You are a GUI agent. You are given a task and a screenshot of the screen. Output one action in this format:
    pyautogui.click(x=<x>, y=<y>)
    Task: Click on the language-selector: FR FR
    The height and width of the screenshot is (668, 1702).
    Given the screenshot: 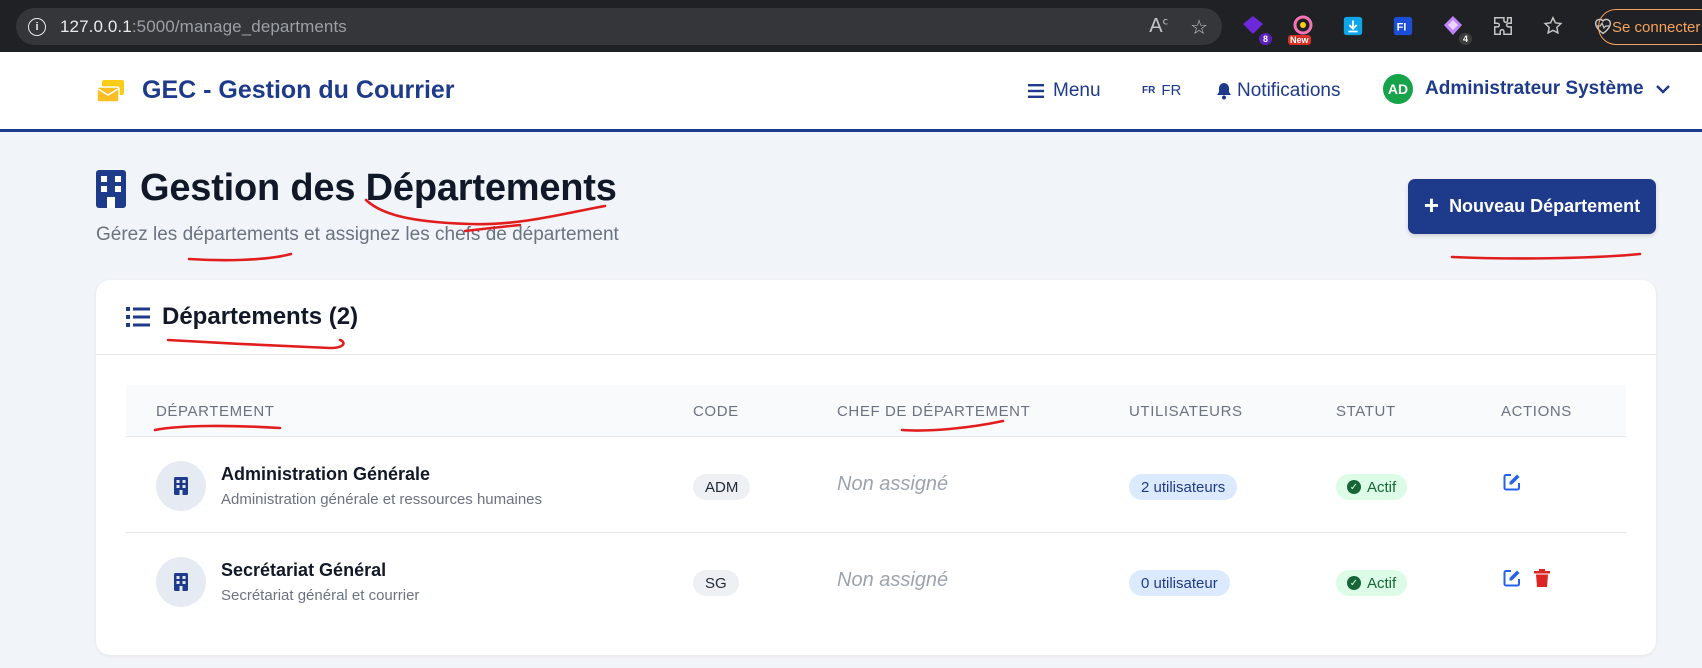 What is the action you would take?
    pyautogui.click(x=1161, y=90)
    